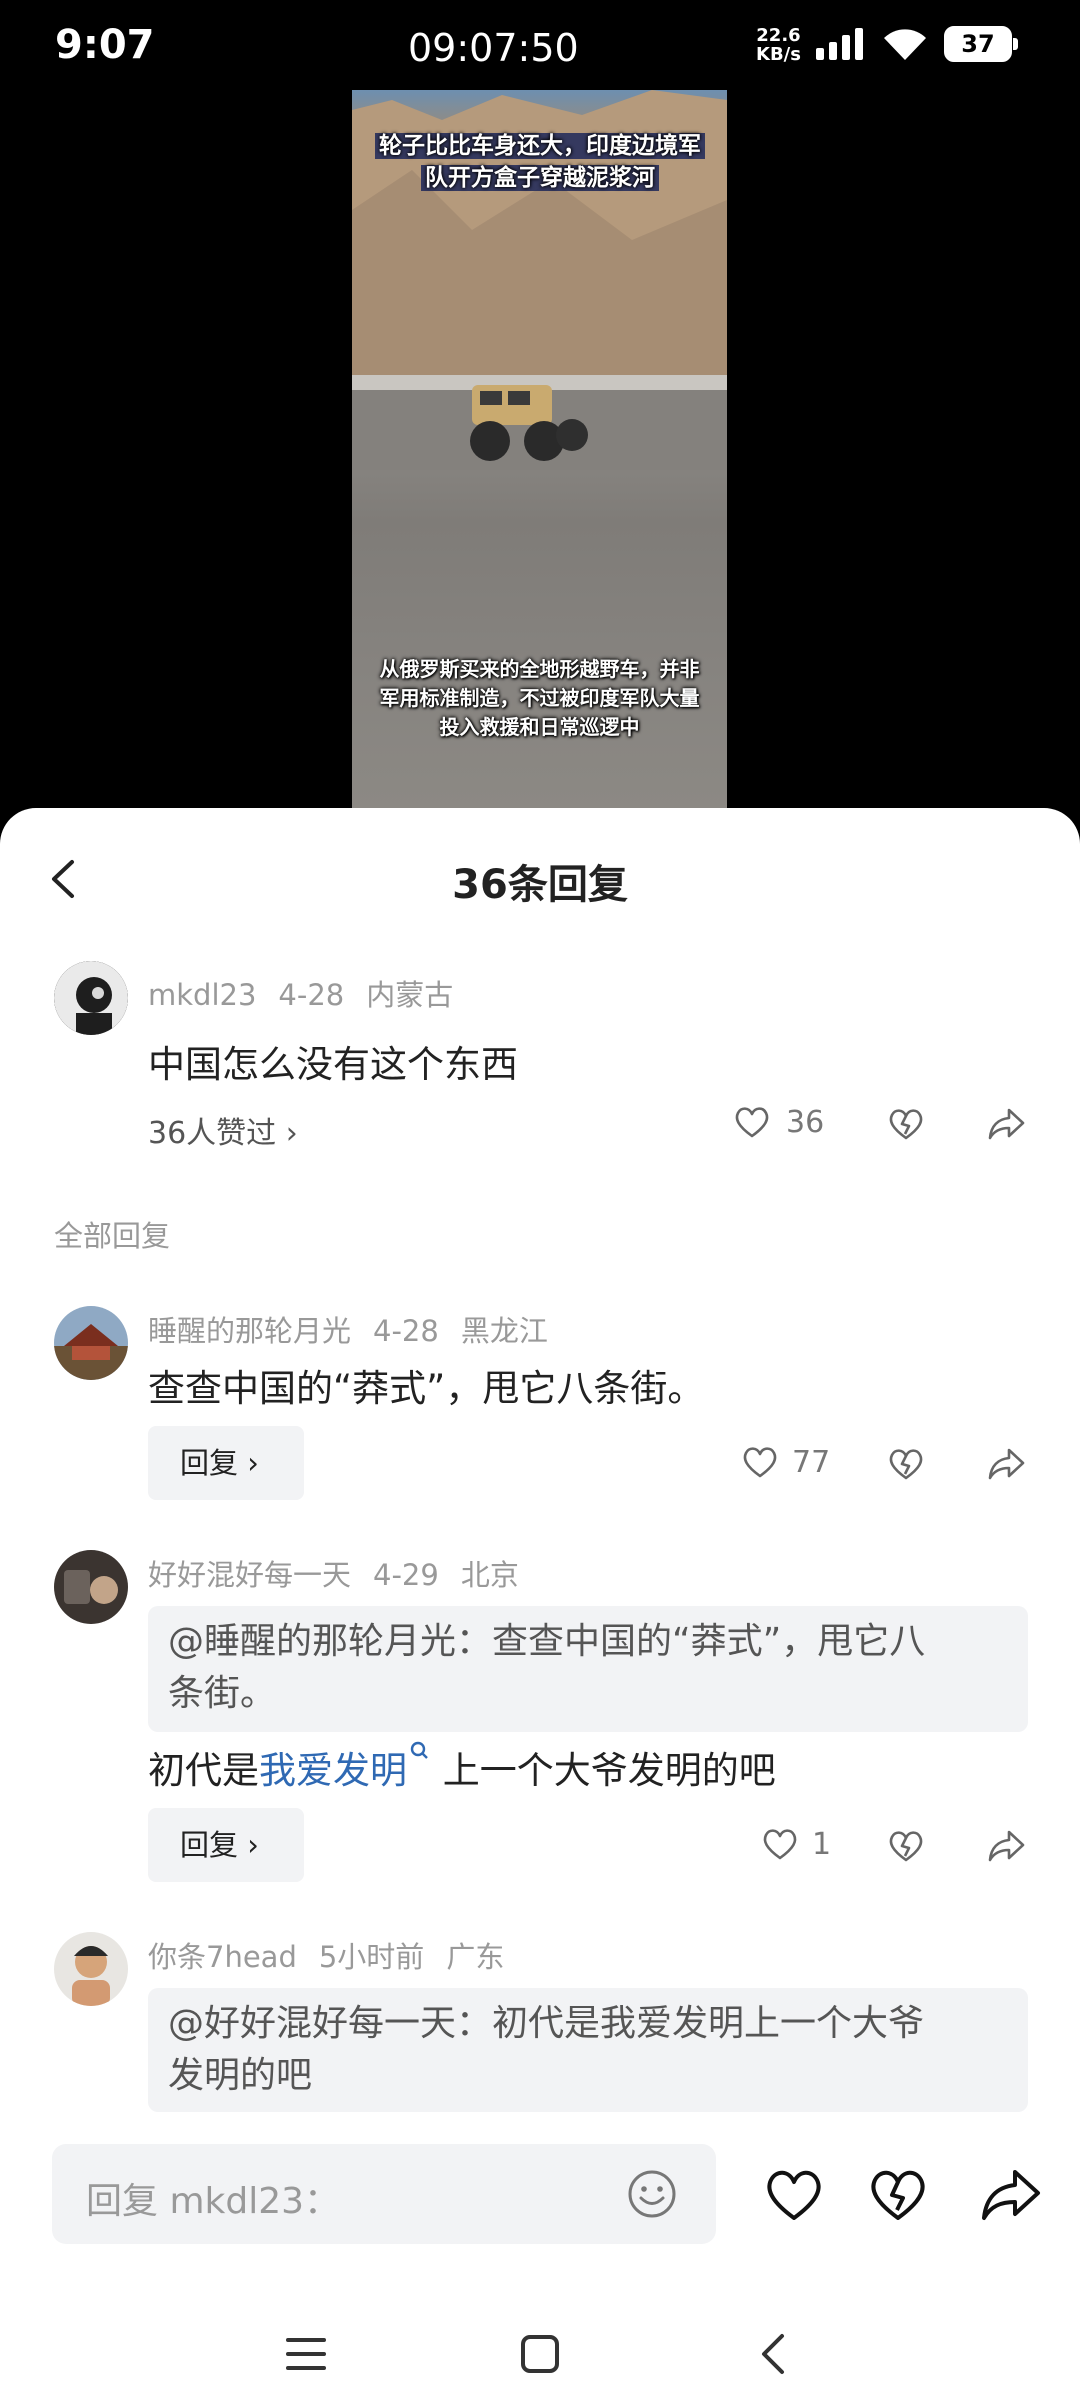 This screenshot has height=2400, width=1080. What do you see at coordinates (540, 146) in the screenshot?
I see `caption-top-line-1: 轮子比比车身还大，印度边境军` at bounding box center [540, 146].